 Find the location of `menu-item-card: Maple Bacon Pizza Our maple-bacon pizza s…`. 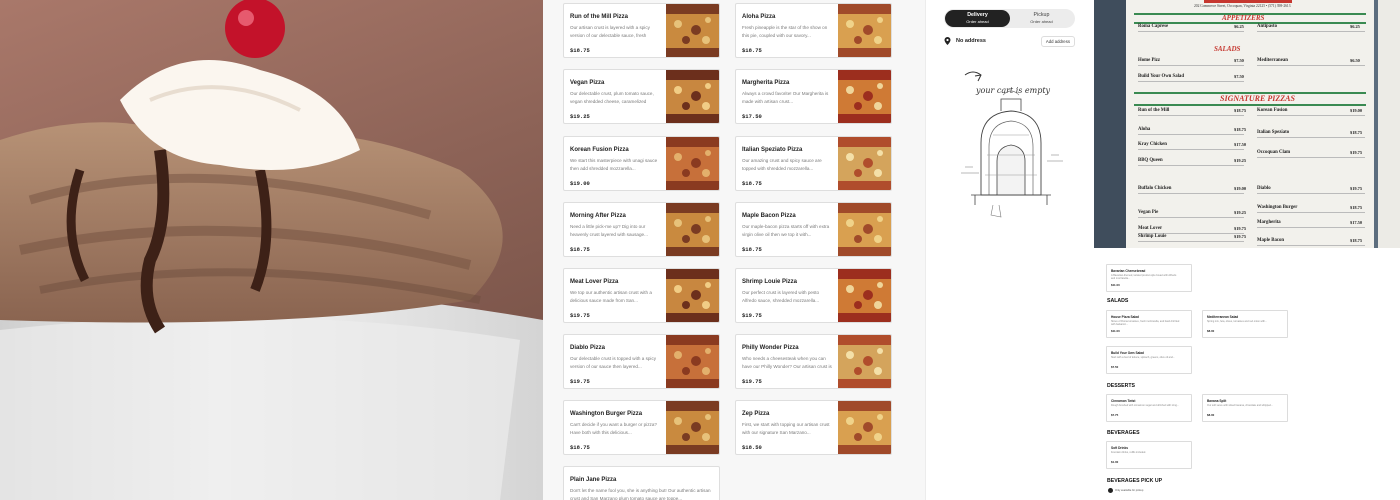

menu-item-card: Maple Bacon Pizza Our maple-bacon pizza s… is located at coordinates (813, 229).